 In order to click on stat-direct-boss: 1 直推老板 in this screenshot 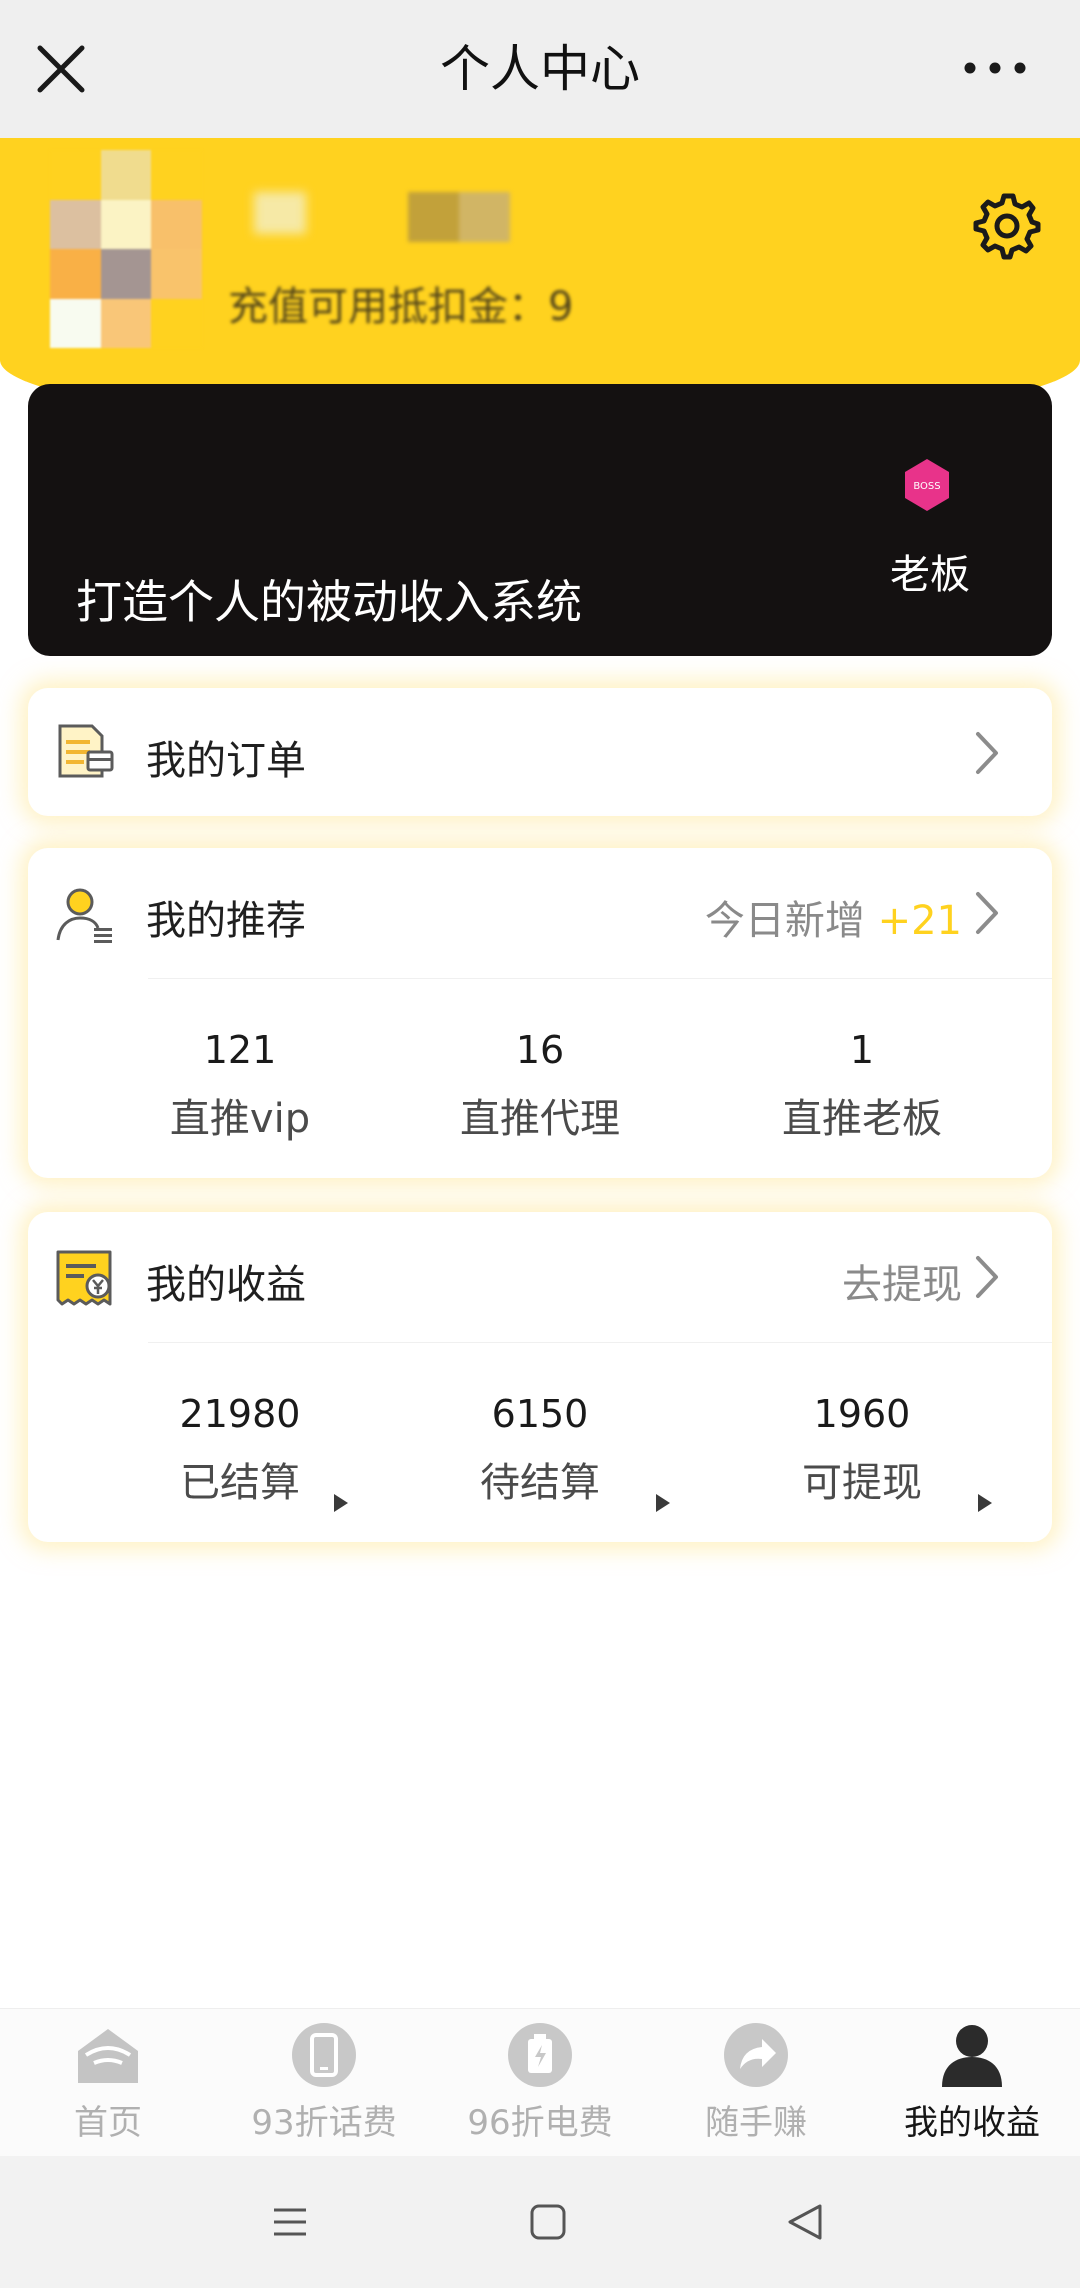, I will do `click(862, 1086)`.